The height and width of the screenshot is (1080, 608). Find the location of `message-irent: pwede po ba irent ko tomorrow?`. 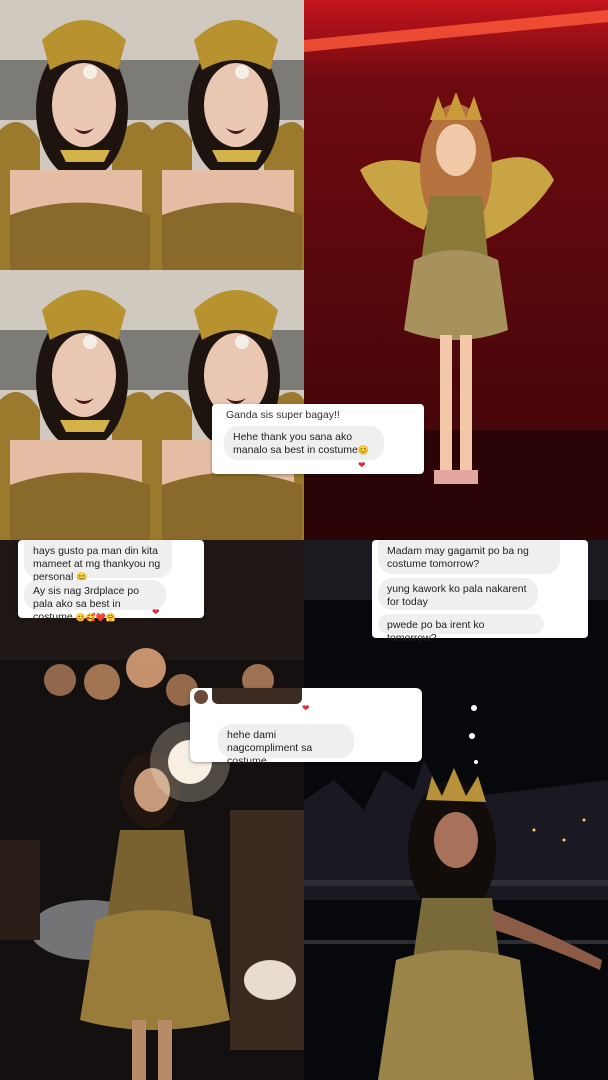

message-irent: pwede po ba irent ko tomorrow? is located at coordinates (461, 629).